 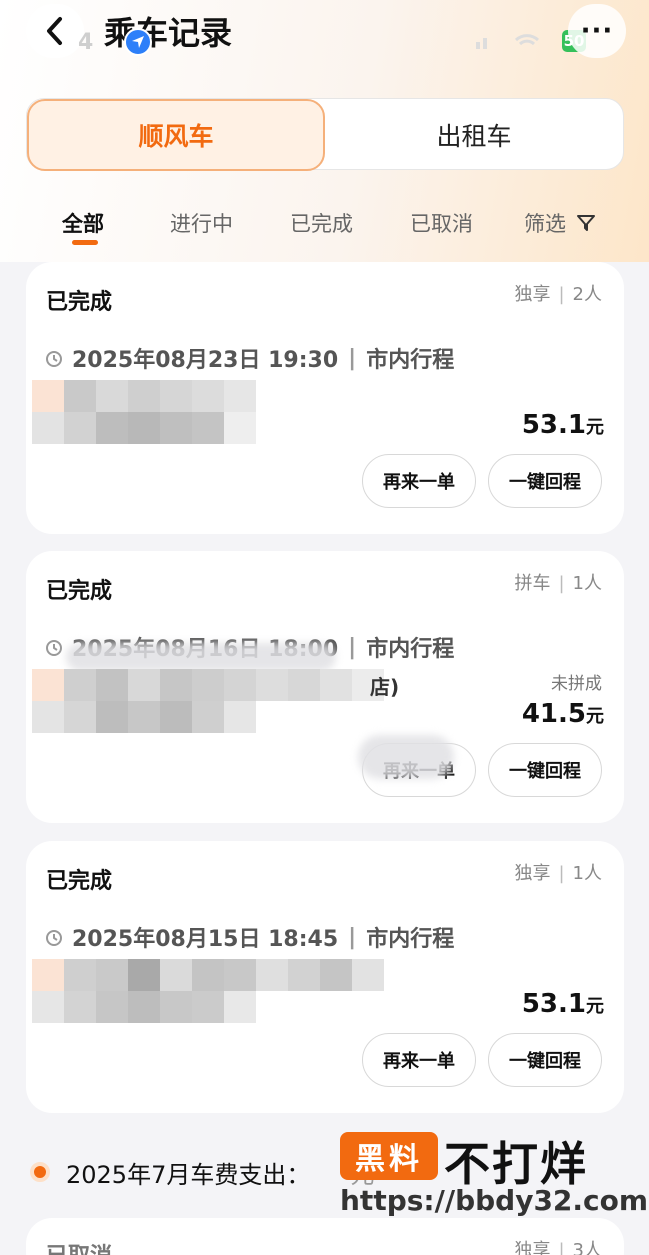 I want to click on filter-tab-cancelled: 已取消, so click(x=441, y=223).